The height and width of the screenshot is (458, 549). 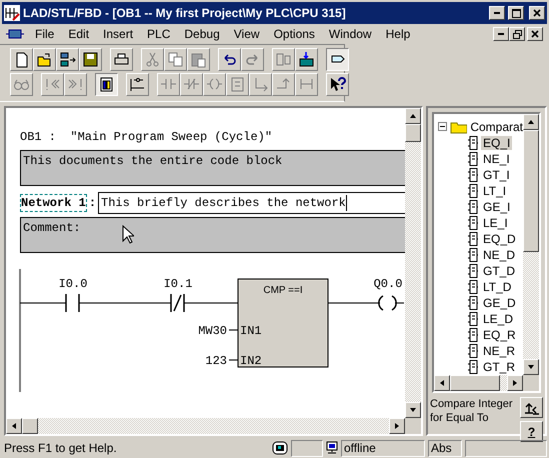 I want to click on element-description: Compare Integer for Equal To, so click(x=472, y=411).